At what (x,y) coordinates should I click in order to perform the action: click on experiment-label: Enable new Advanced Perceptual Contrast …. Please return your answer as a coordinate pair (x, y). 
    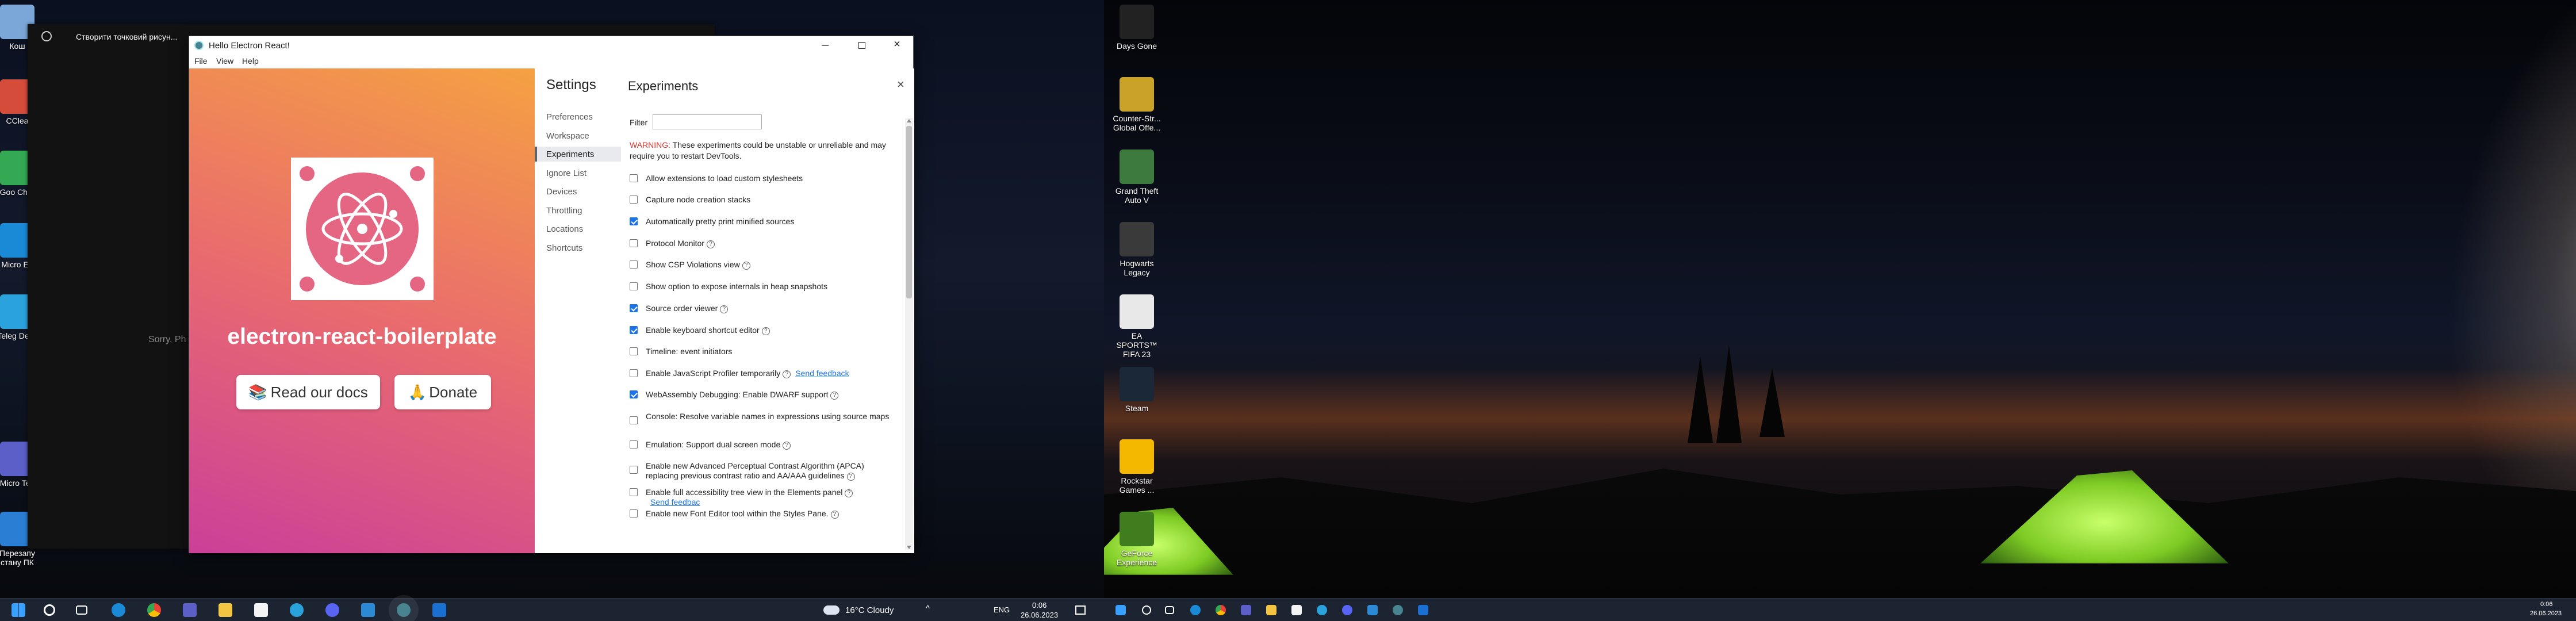
    Looking at the image, I should click on (755, 470).